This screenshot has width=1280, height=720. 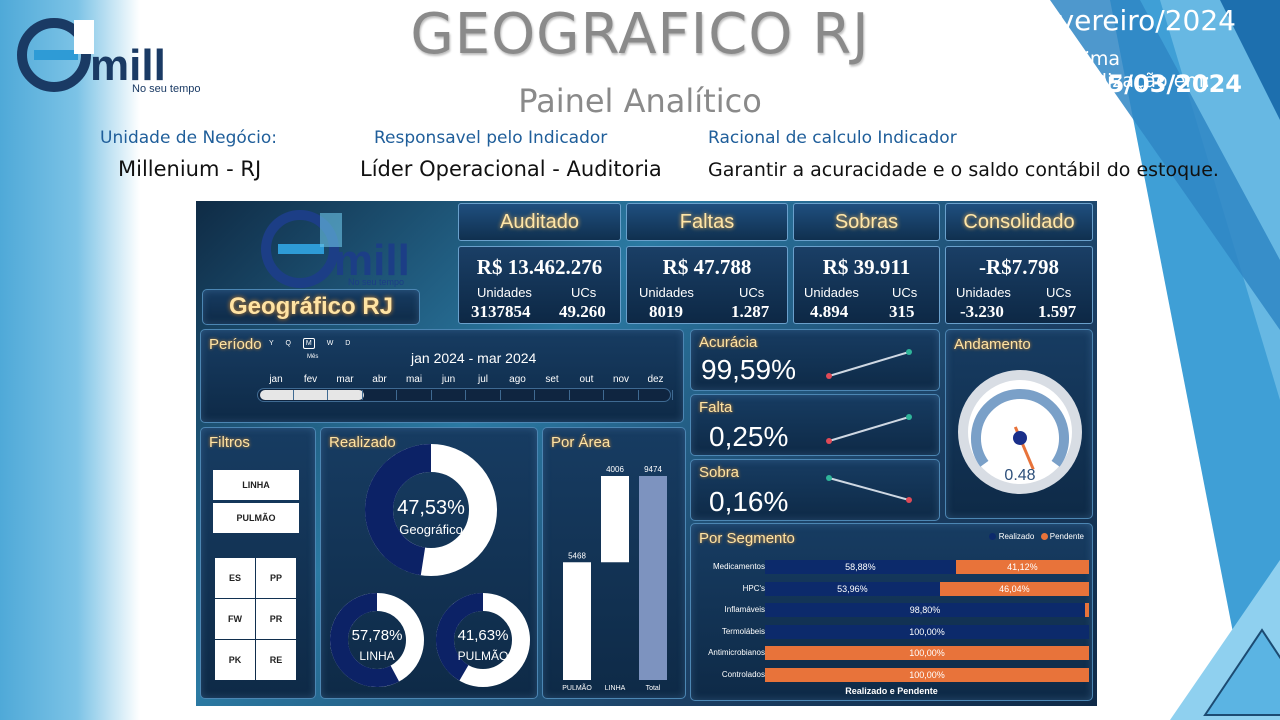 What do you see at coordinates (414, 379) in the screenshot?
I see `month-label: mai` at bounding box center [414, 379].